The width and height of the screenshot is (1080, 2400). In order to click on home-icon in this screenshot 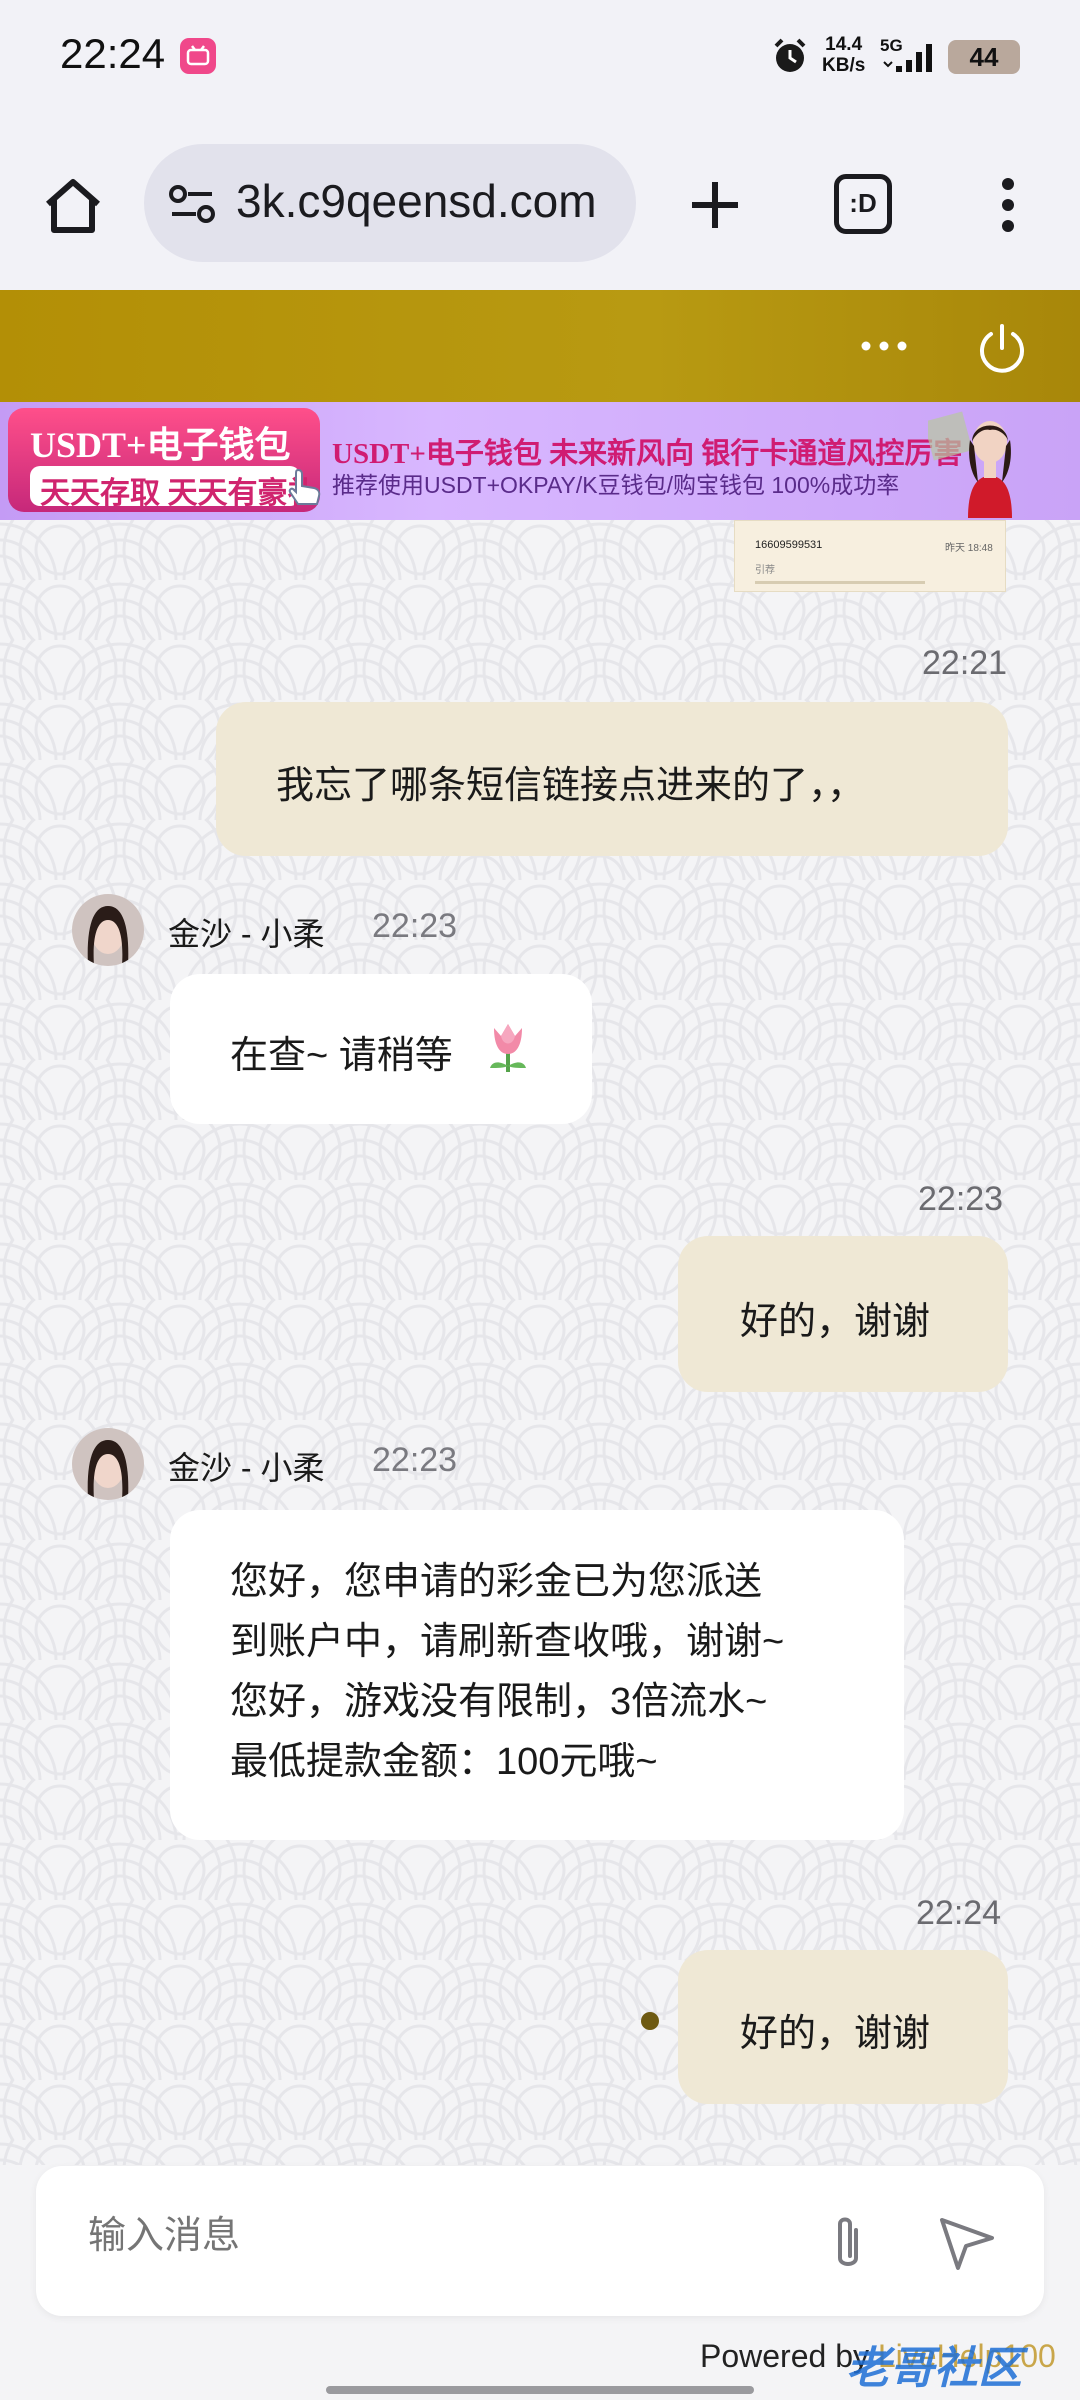, I will do `click(73, 206)`.